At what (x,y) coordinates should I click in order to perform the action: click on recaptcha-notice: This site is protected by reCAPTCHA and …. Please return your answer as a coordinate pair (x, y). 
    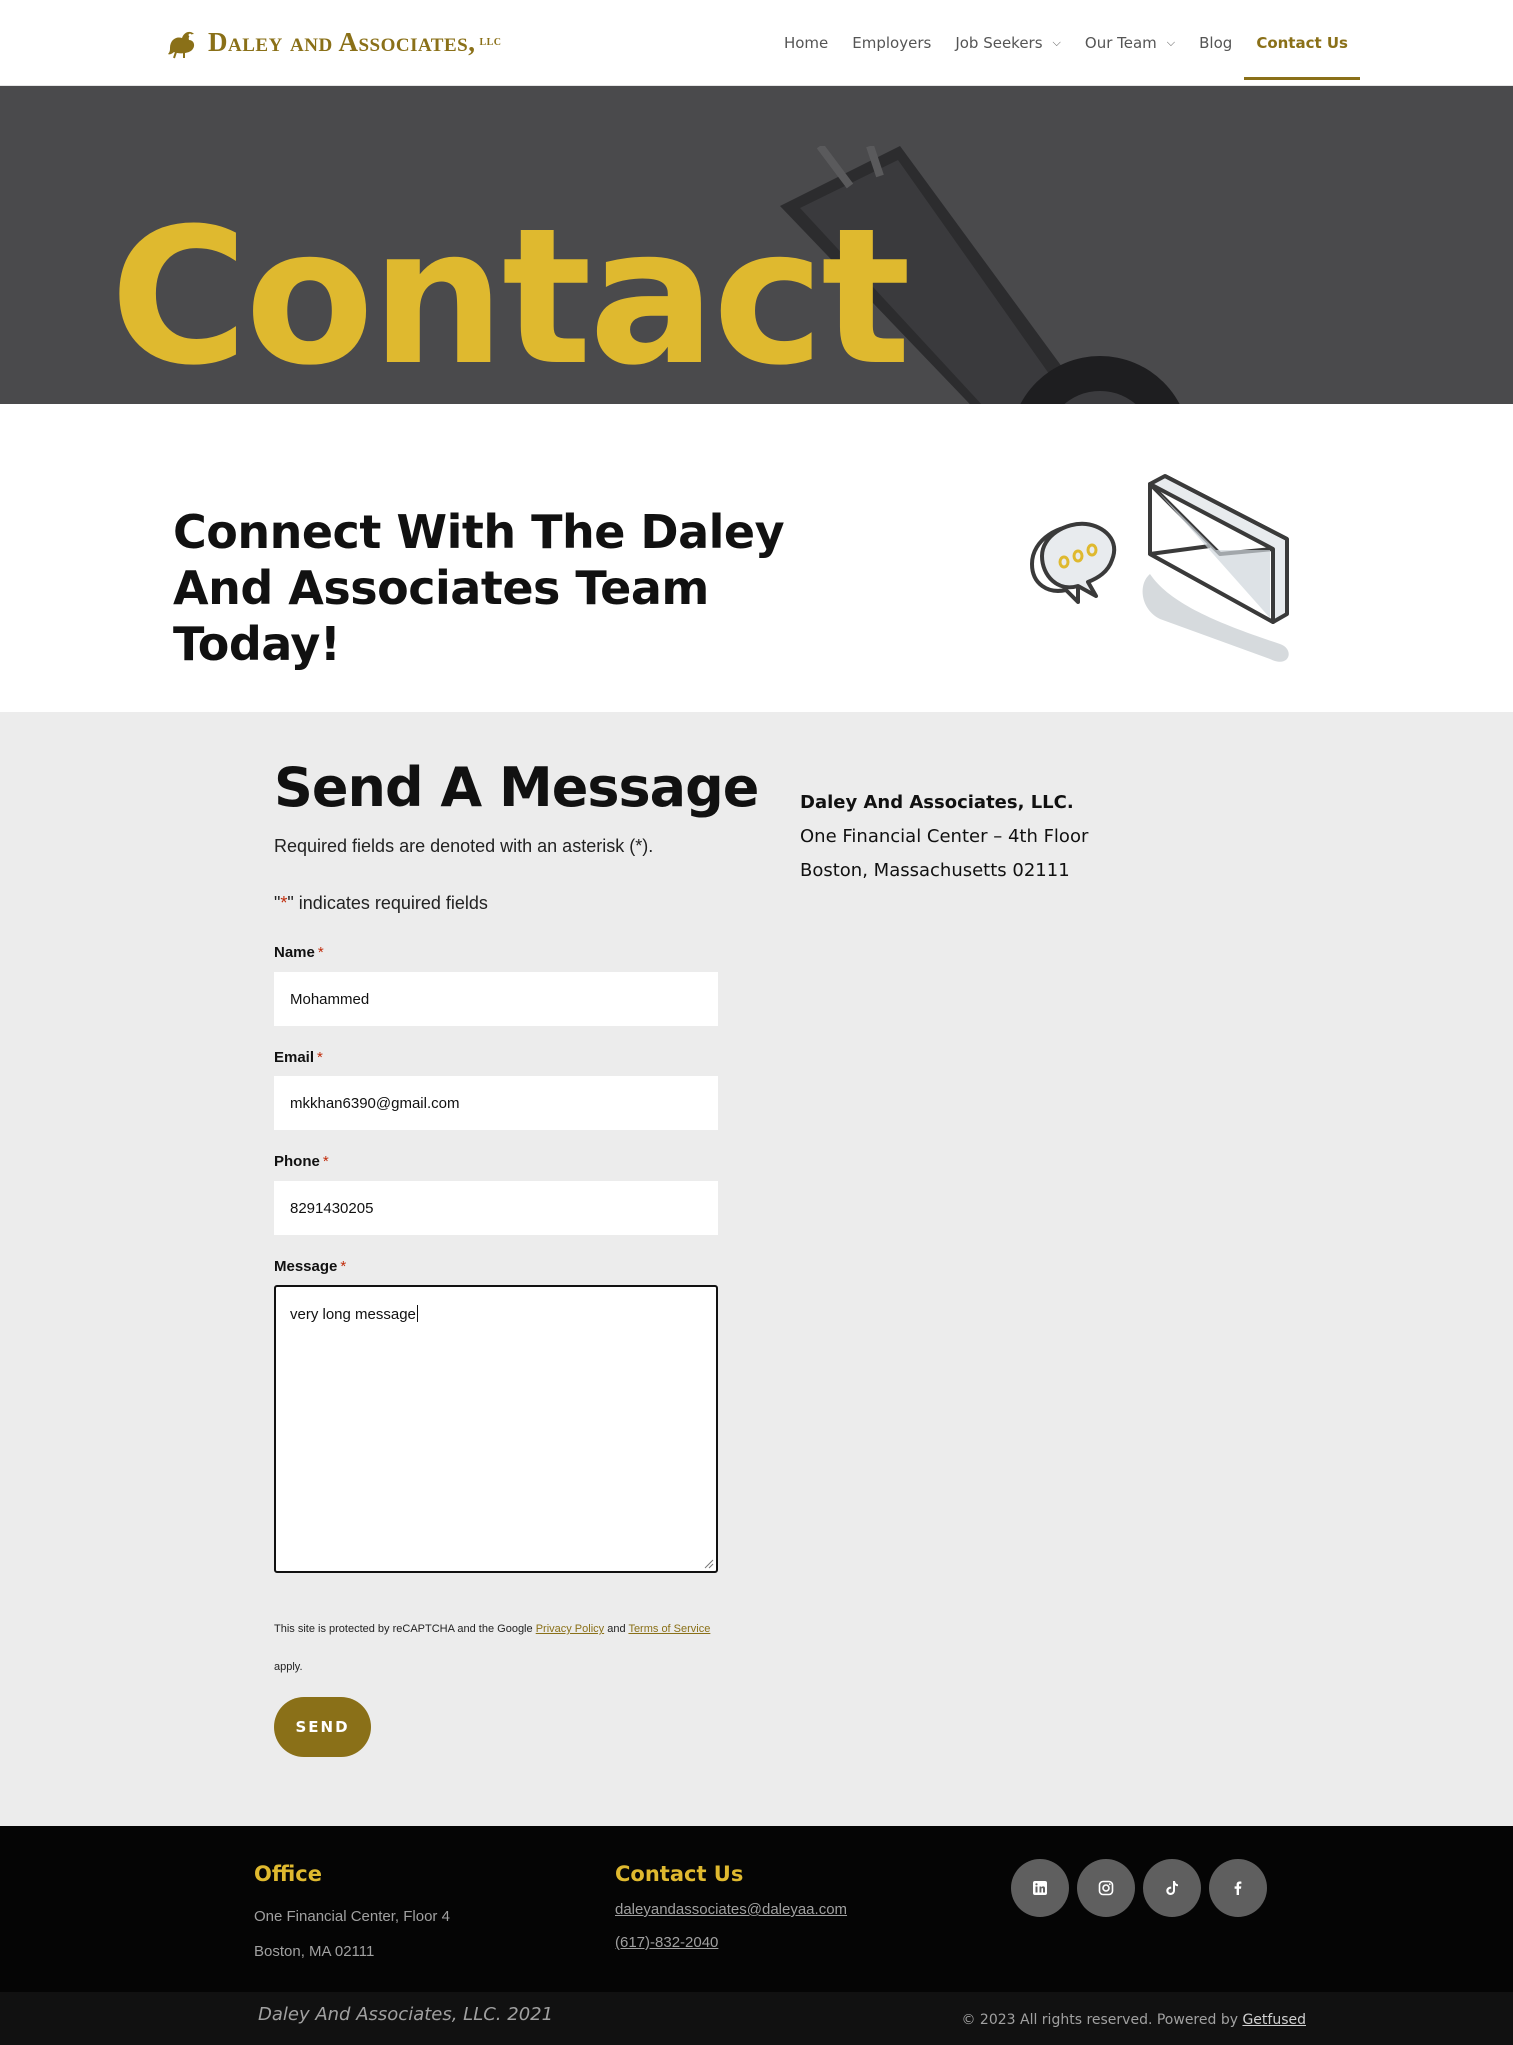
    Looking at the image, I should click on (504, 1648).